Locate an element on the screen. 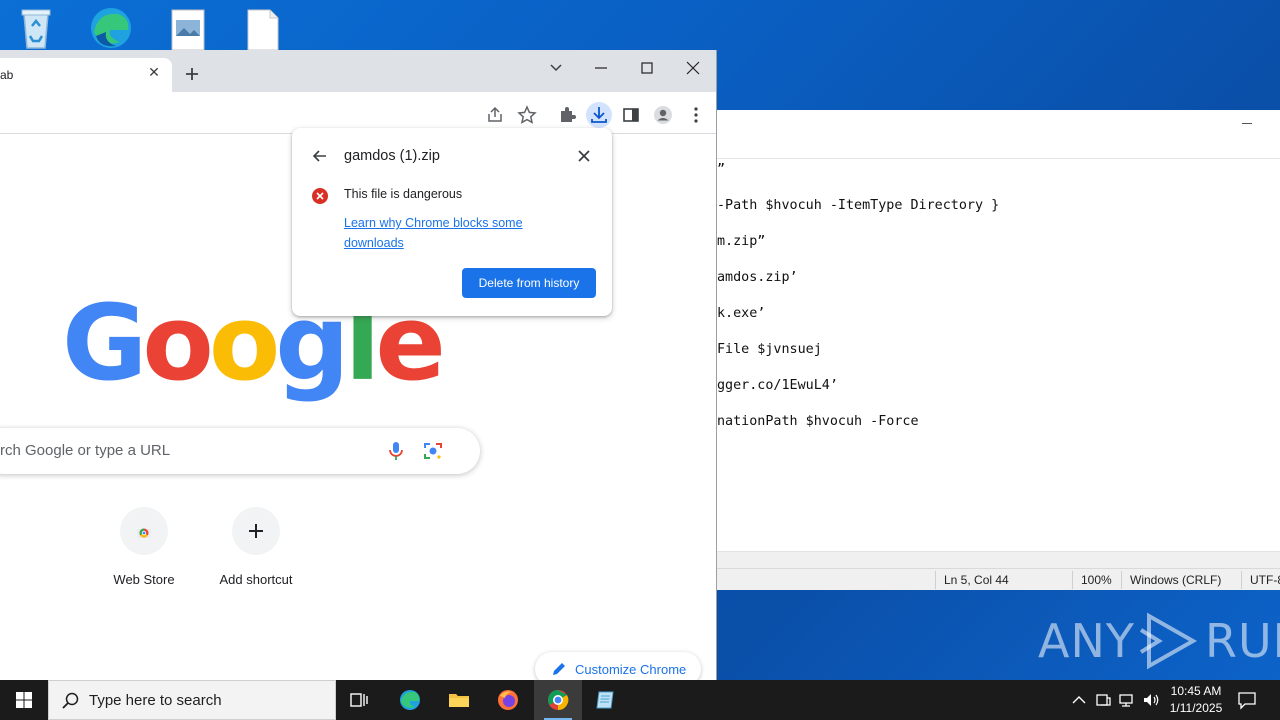 The height and width of the screenshot is (720, 1280). text-file-icon is located at coordinates (262, 27).